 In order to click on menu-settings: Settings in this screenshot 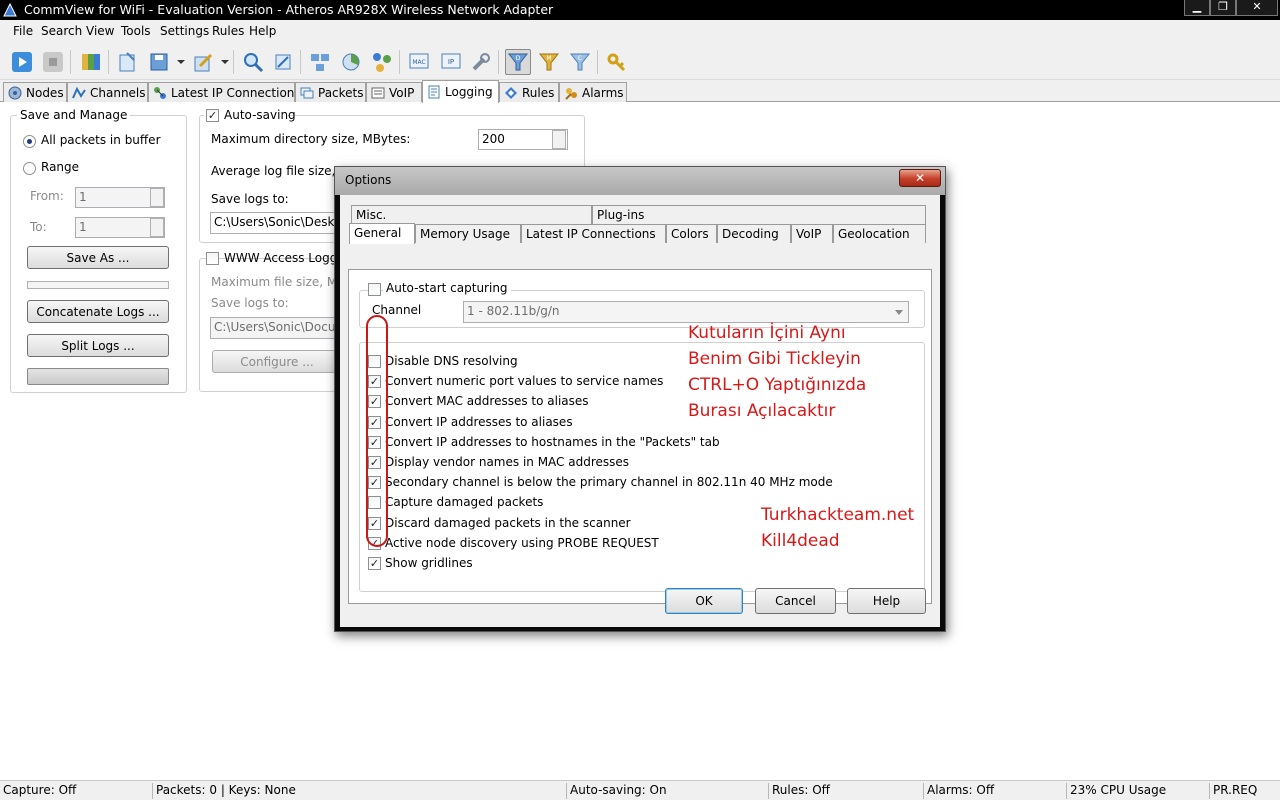, I will do `click(184, 31)`.